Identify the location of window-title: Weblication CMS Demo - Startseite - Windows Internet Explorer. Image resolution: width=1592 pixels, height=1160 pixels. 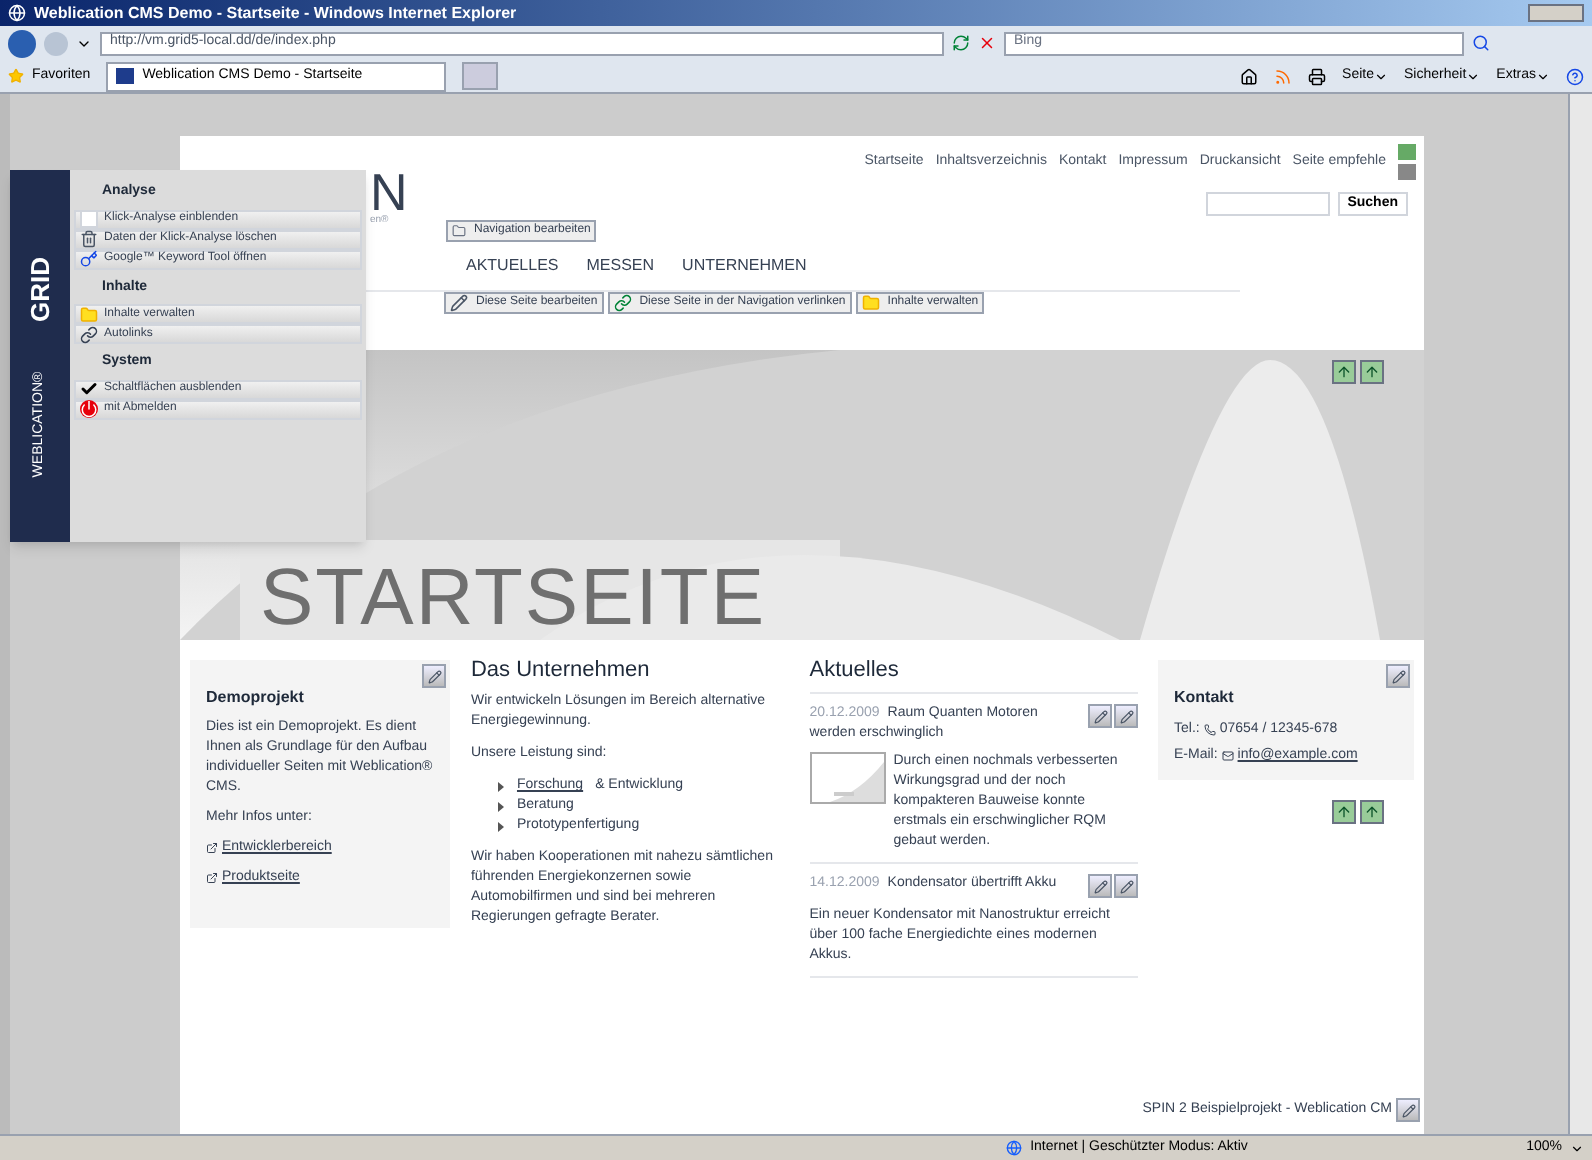
(275, 13).